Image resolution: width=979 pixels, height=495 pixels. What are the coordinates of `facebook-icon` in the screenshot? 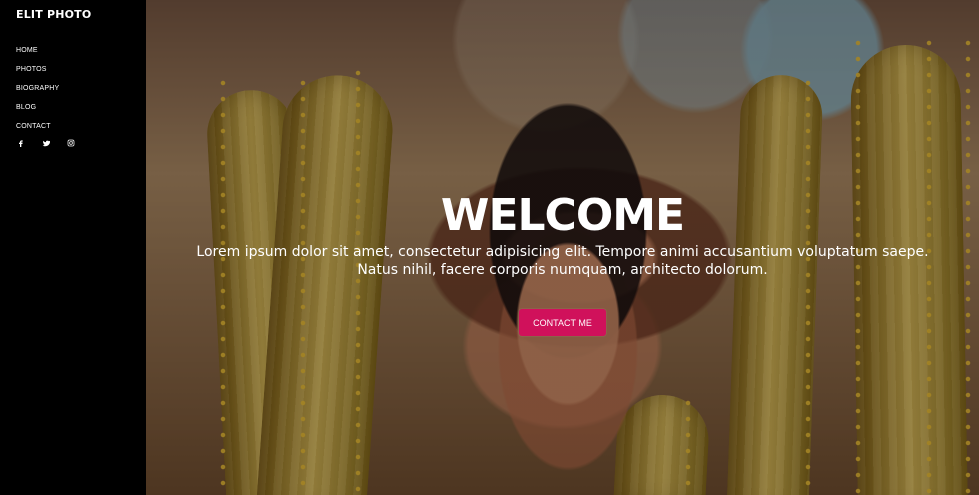 It's located at (20, 143).